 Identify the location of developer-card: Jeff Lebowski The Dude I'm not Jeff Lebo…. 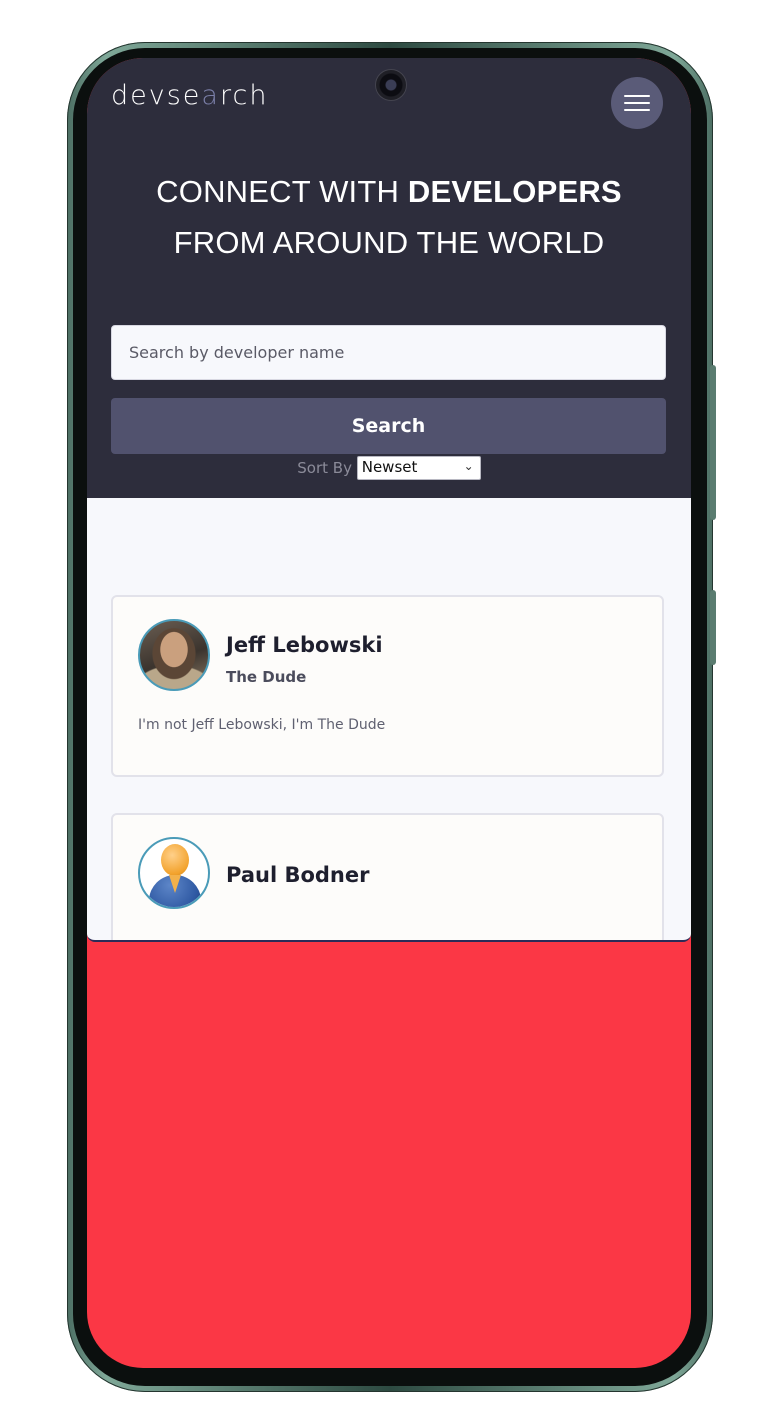
(387, 686).